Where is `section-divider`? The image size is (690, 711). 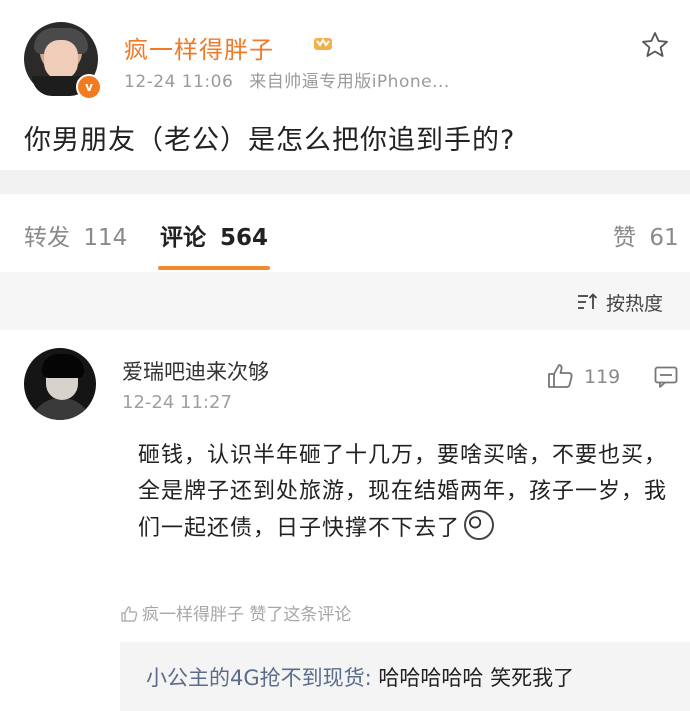
section-divider is located at coordinates (345, 182).